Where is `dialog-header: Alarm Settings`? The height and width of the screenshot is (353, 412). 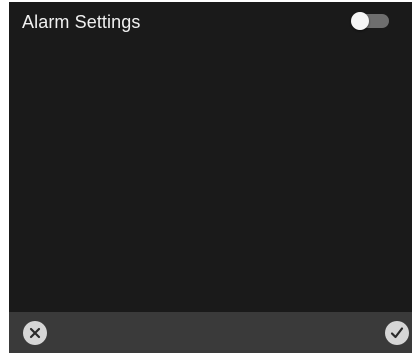
dialog-header: Alarm Settings is located at coordinates (210, 24).